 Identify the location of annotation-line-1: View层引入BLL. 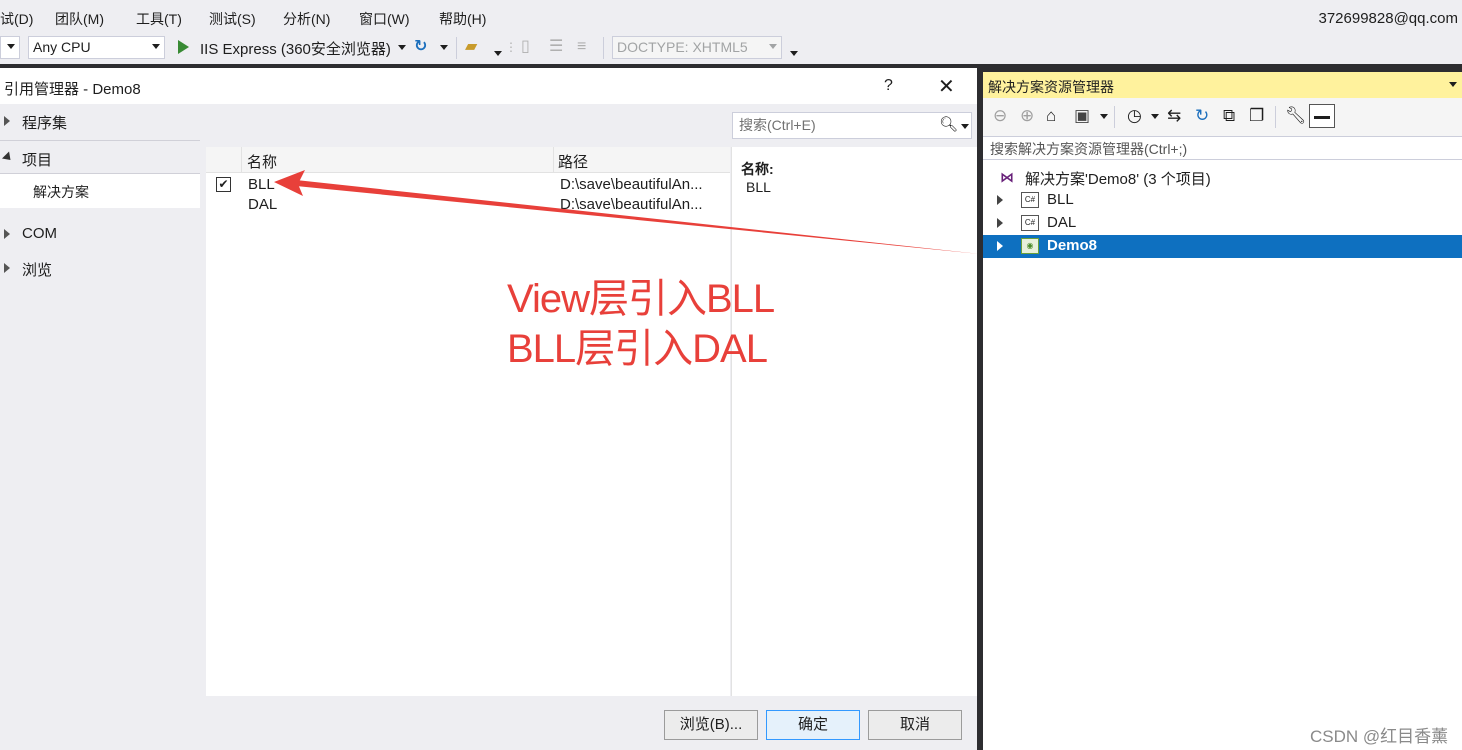
(641, 299).